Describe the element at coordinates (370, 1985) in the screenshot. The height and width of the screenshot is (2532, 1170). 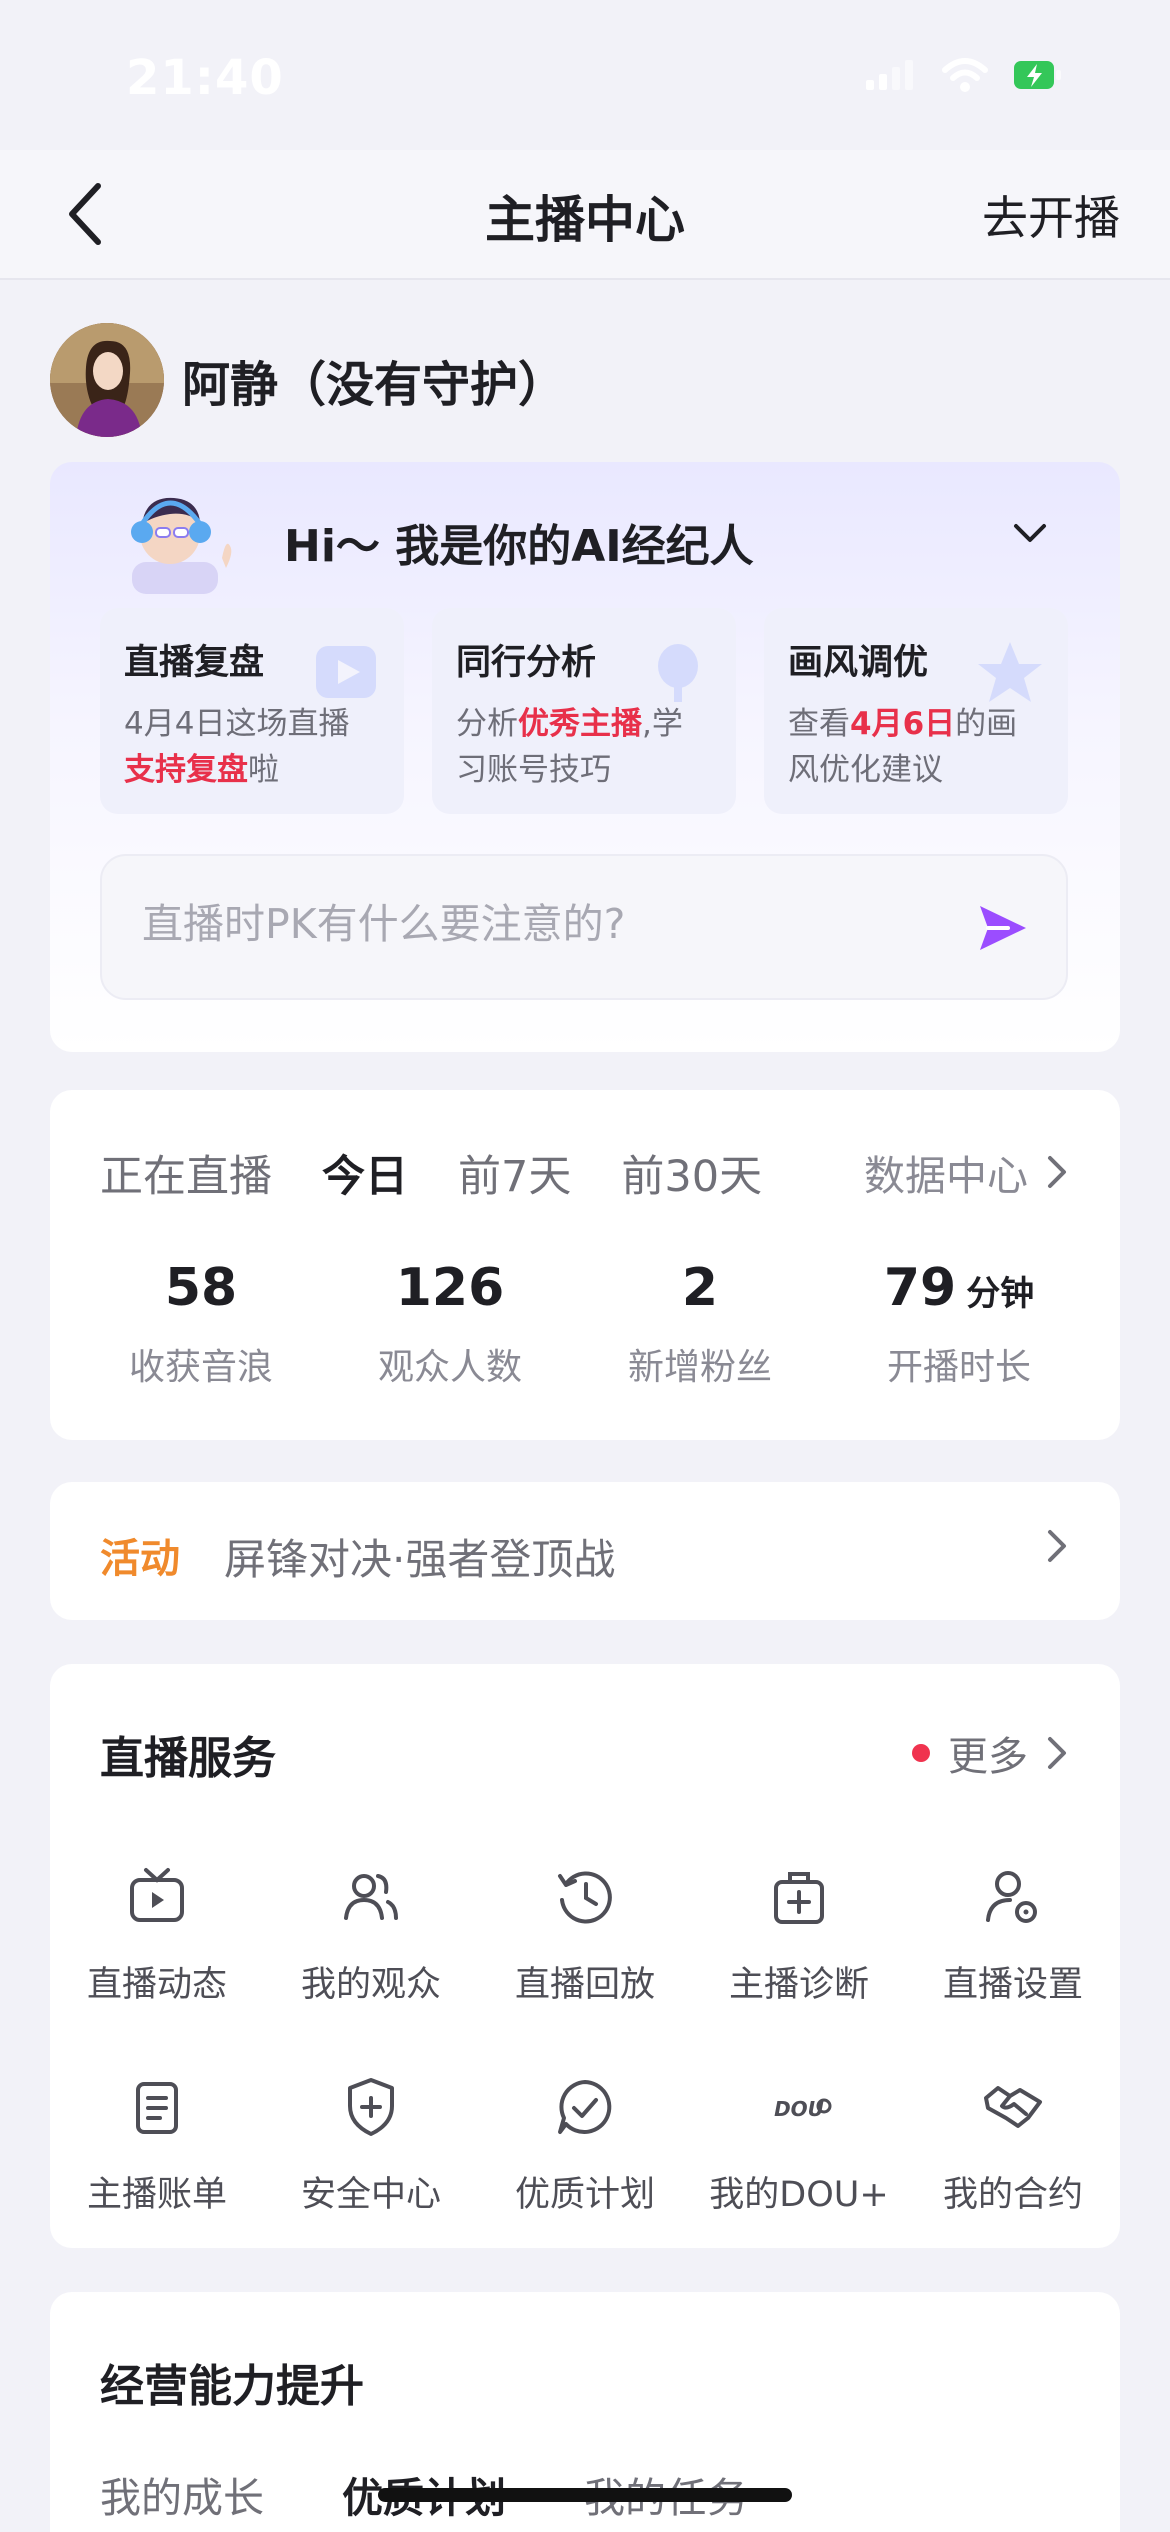
I see `service-label: 我的观众` at that location.